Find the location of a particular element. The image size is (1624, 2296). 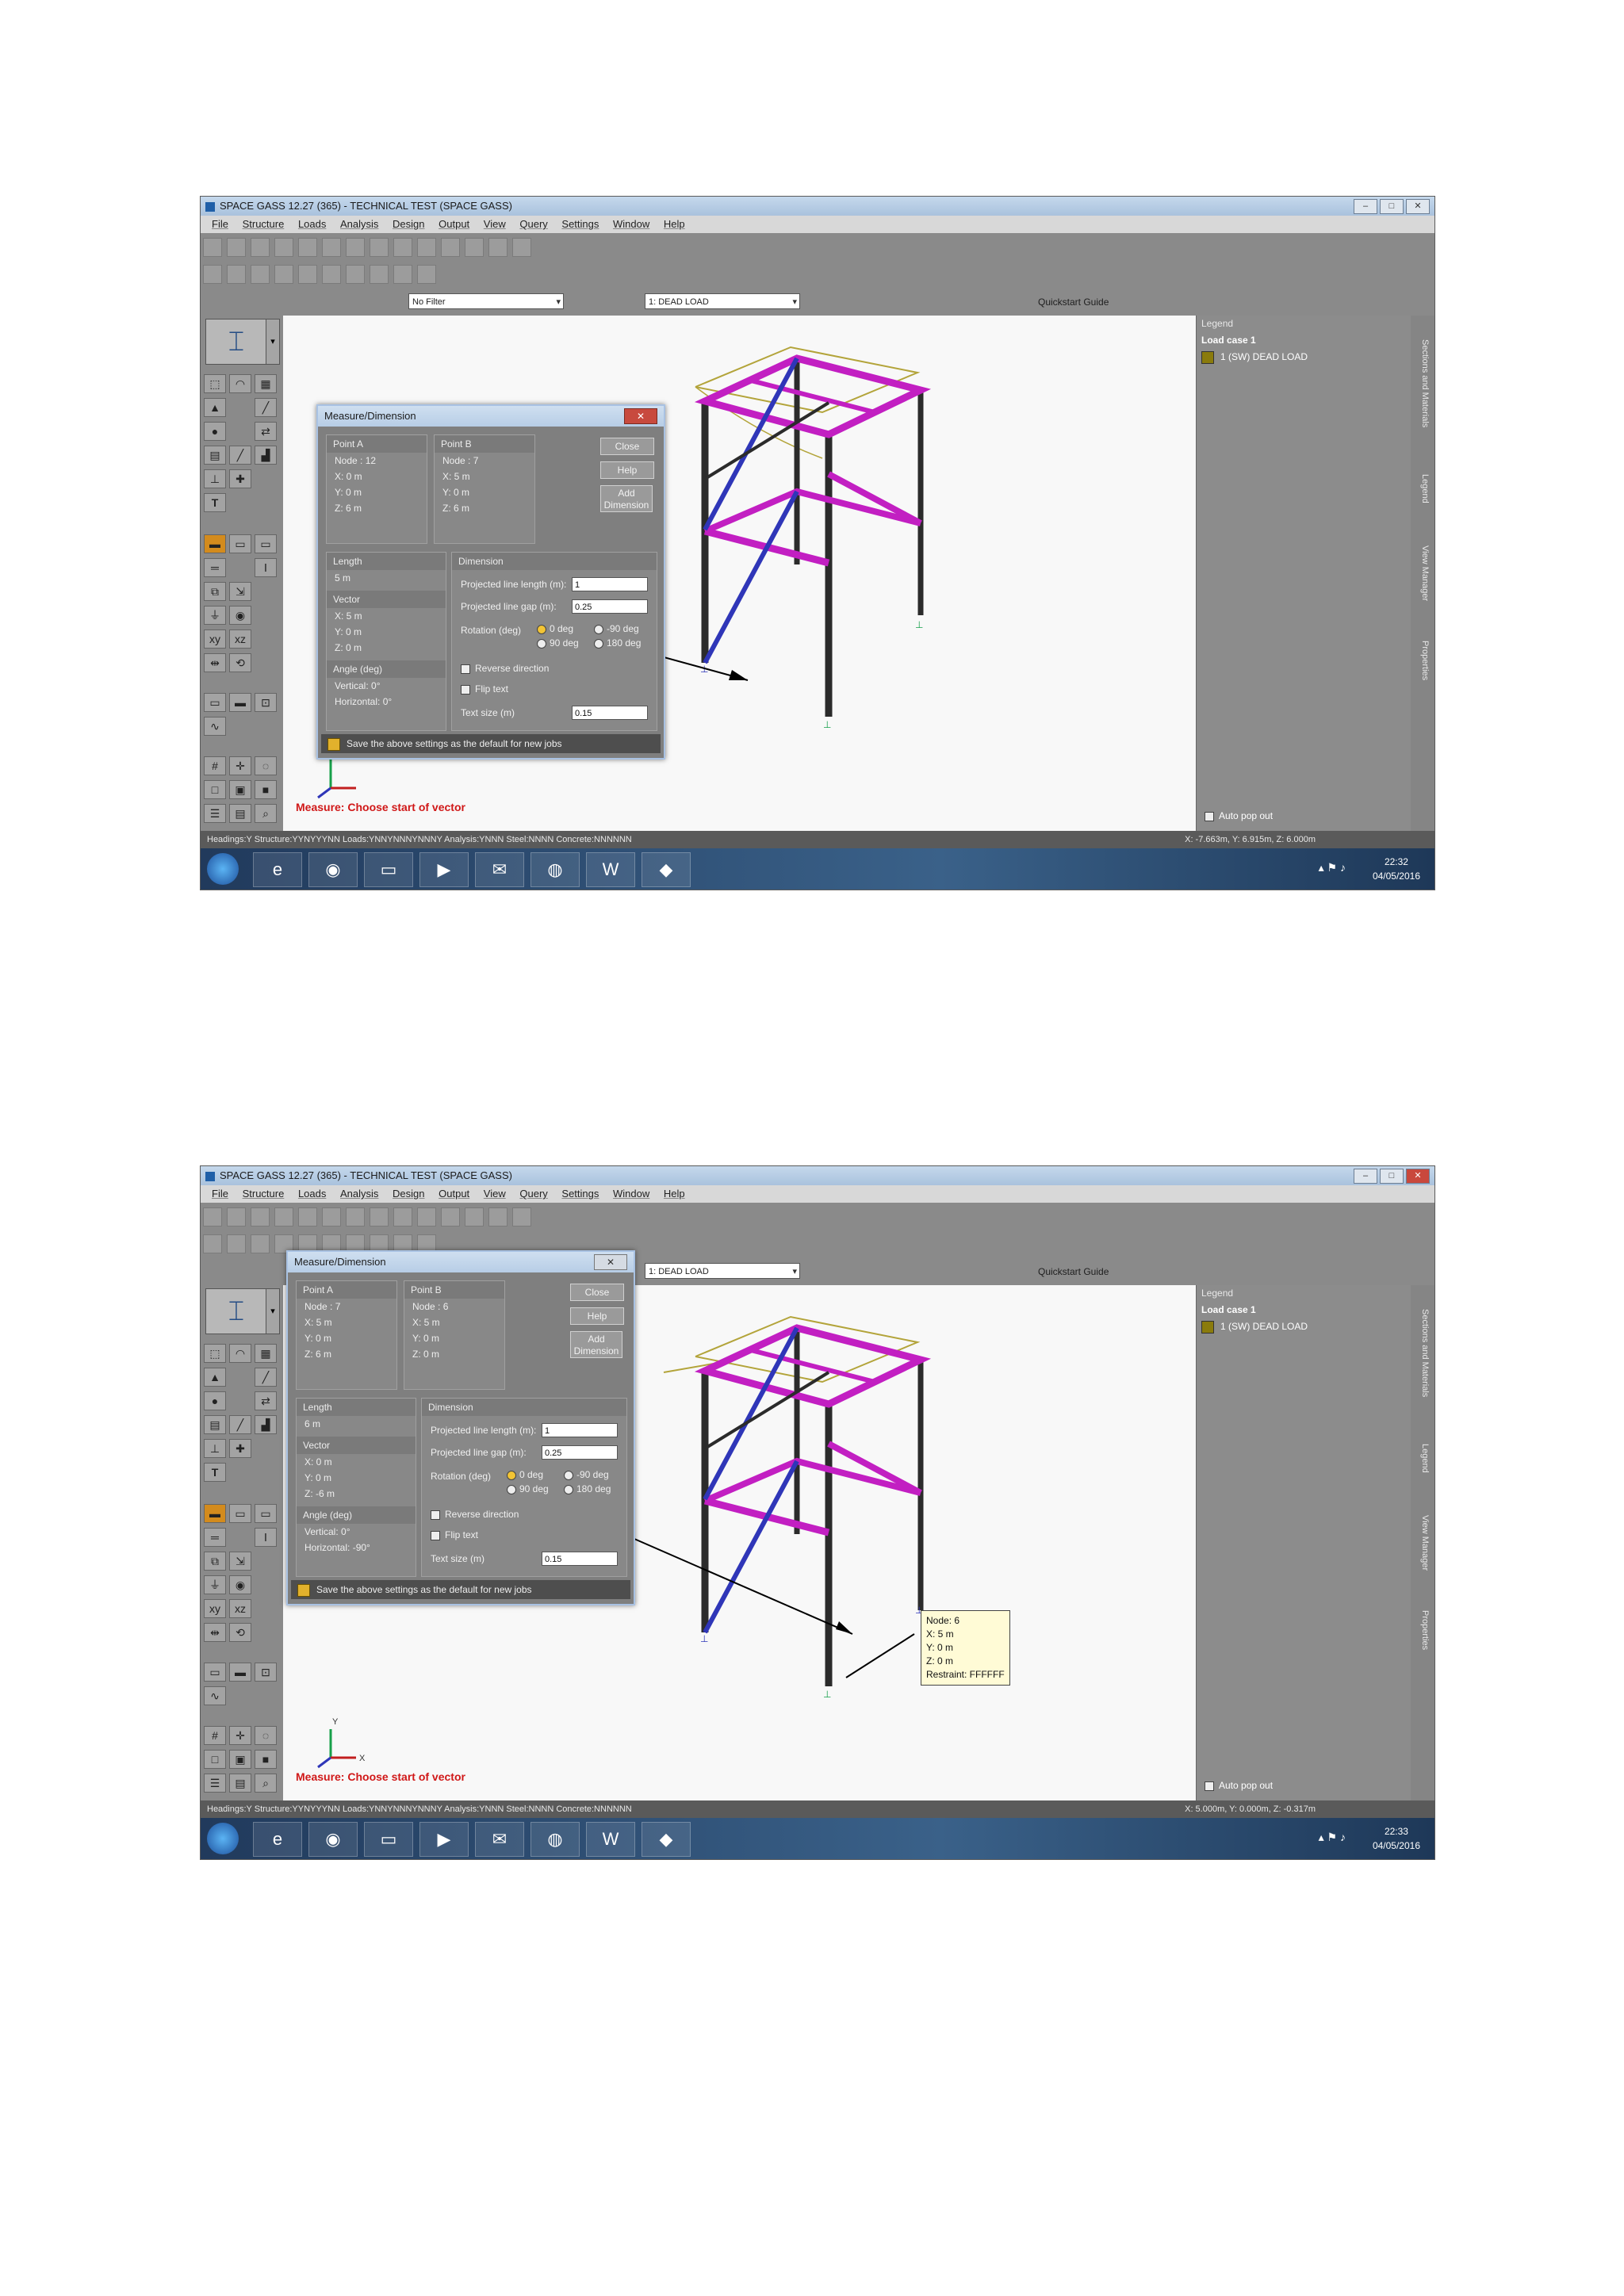

rotation-0-radio: 0 deg is located at coordinates (555, 629).